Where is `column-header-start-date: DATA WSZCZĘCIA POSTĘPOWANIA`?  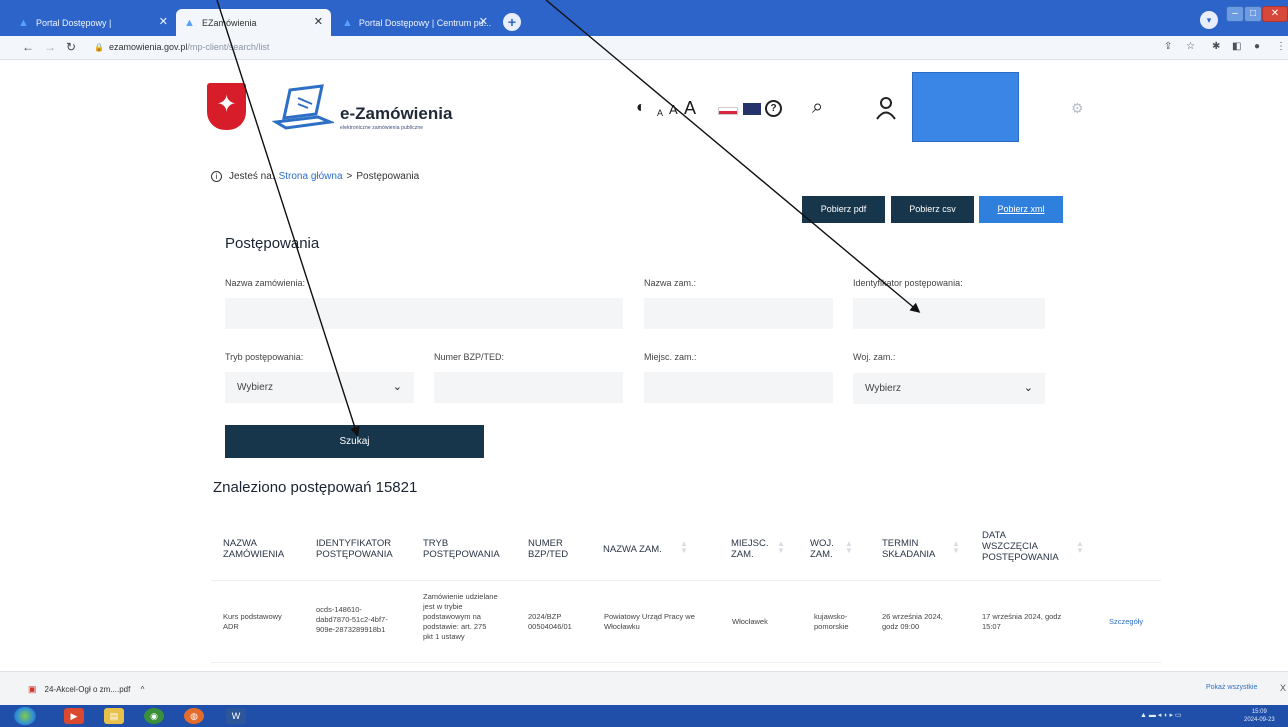 column-header-start-date: DATA WSZCZĘCIA POSTĘPOWANIA is located at coordinates (1020, 546).